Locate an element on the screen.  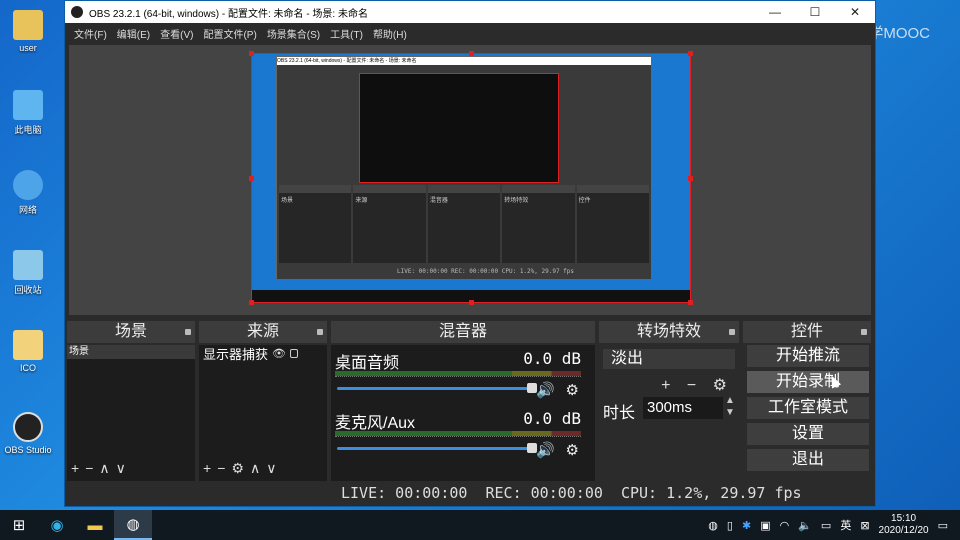
file-icon is located at coordinates (28, 345).